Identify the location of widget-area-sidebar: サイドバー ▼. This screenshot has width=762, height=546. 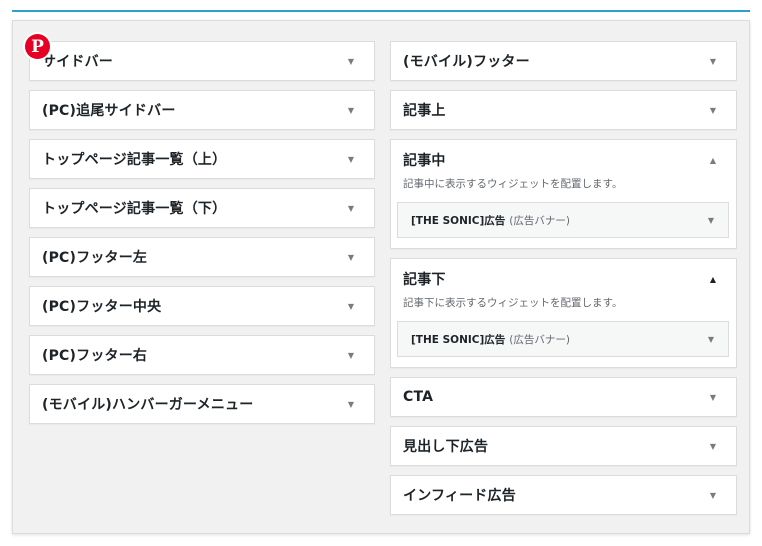
(202, 61).